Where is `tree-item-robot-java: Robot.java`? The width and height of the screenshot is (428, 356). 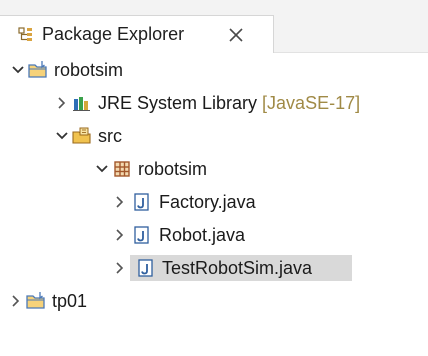 tree-item-robot-java: Robot.java is located at coordinates (214, 235).